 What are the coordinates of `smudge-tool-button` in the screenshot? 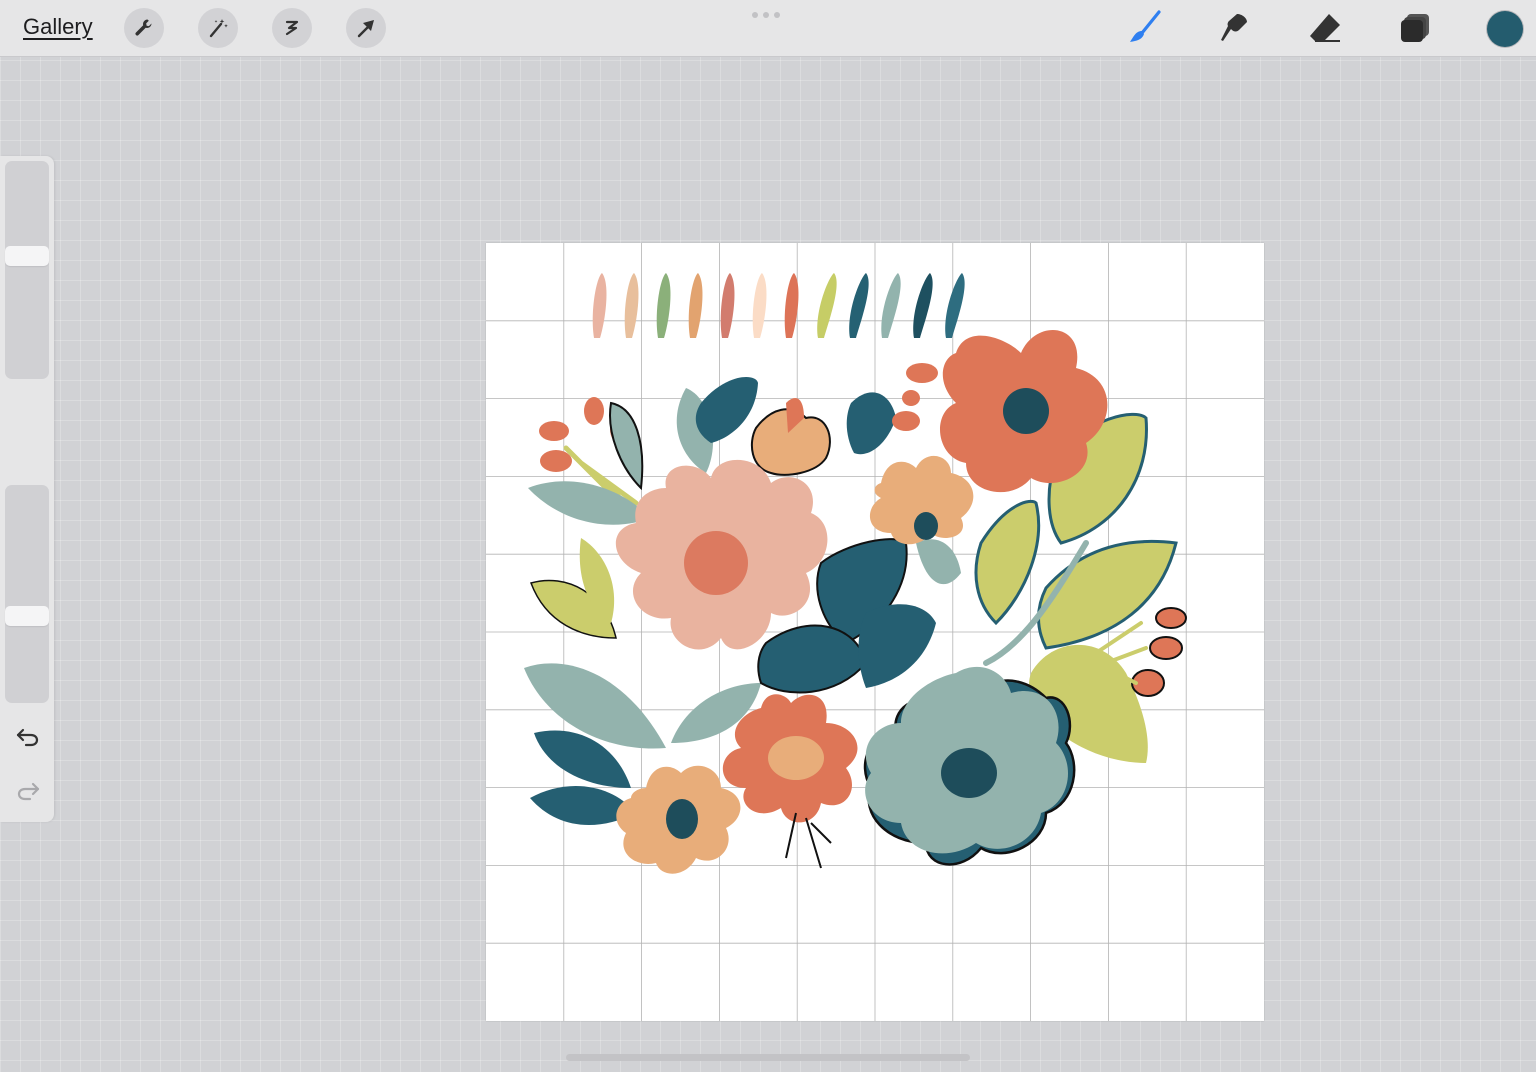 It's located at (1235, 28).